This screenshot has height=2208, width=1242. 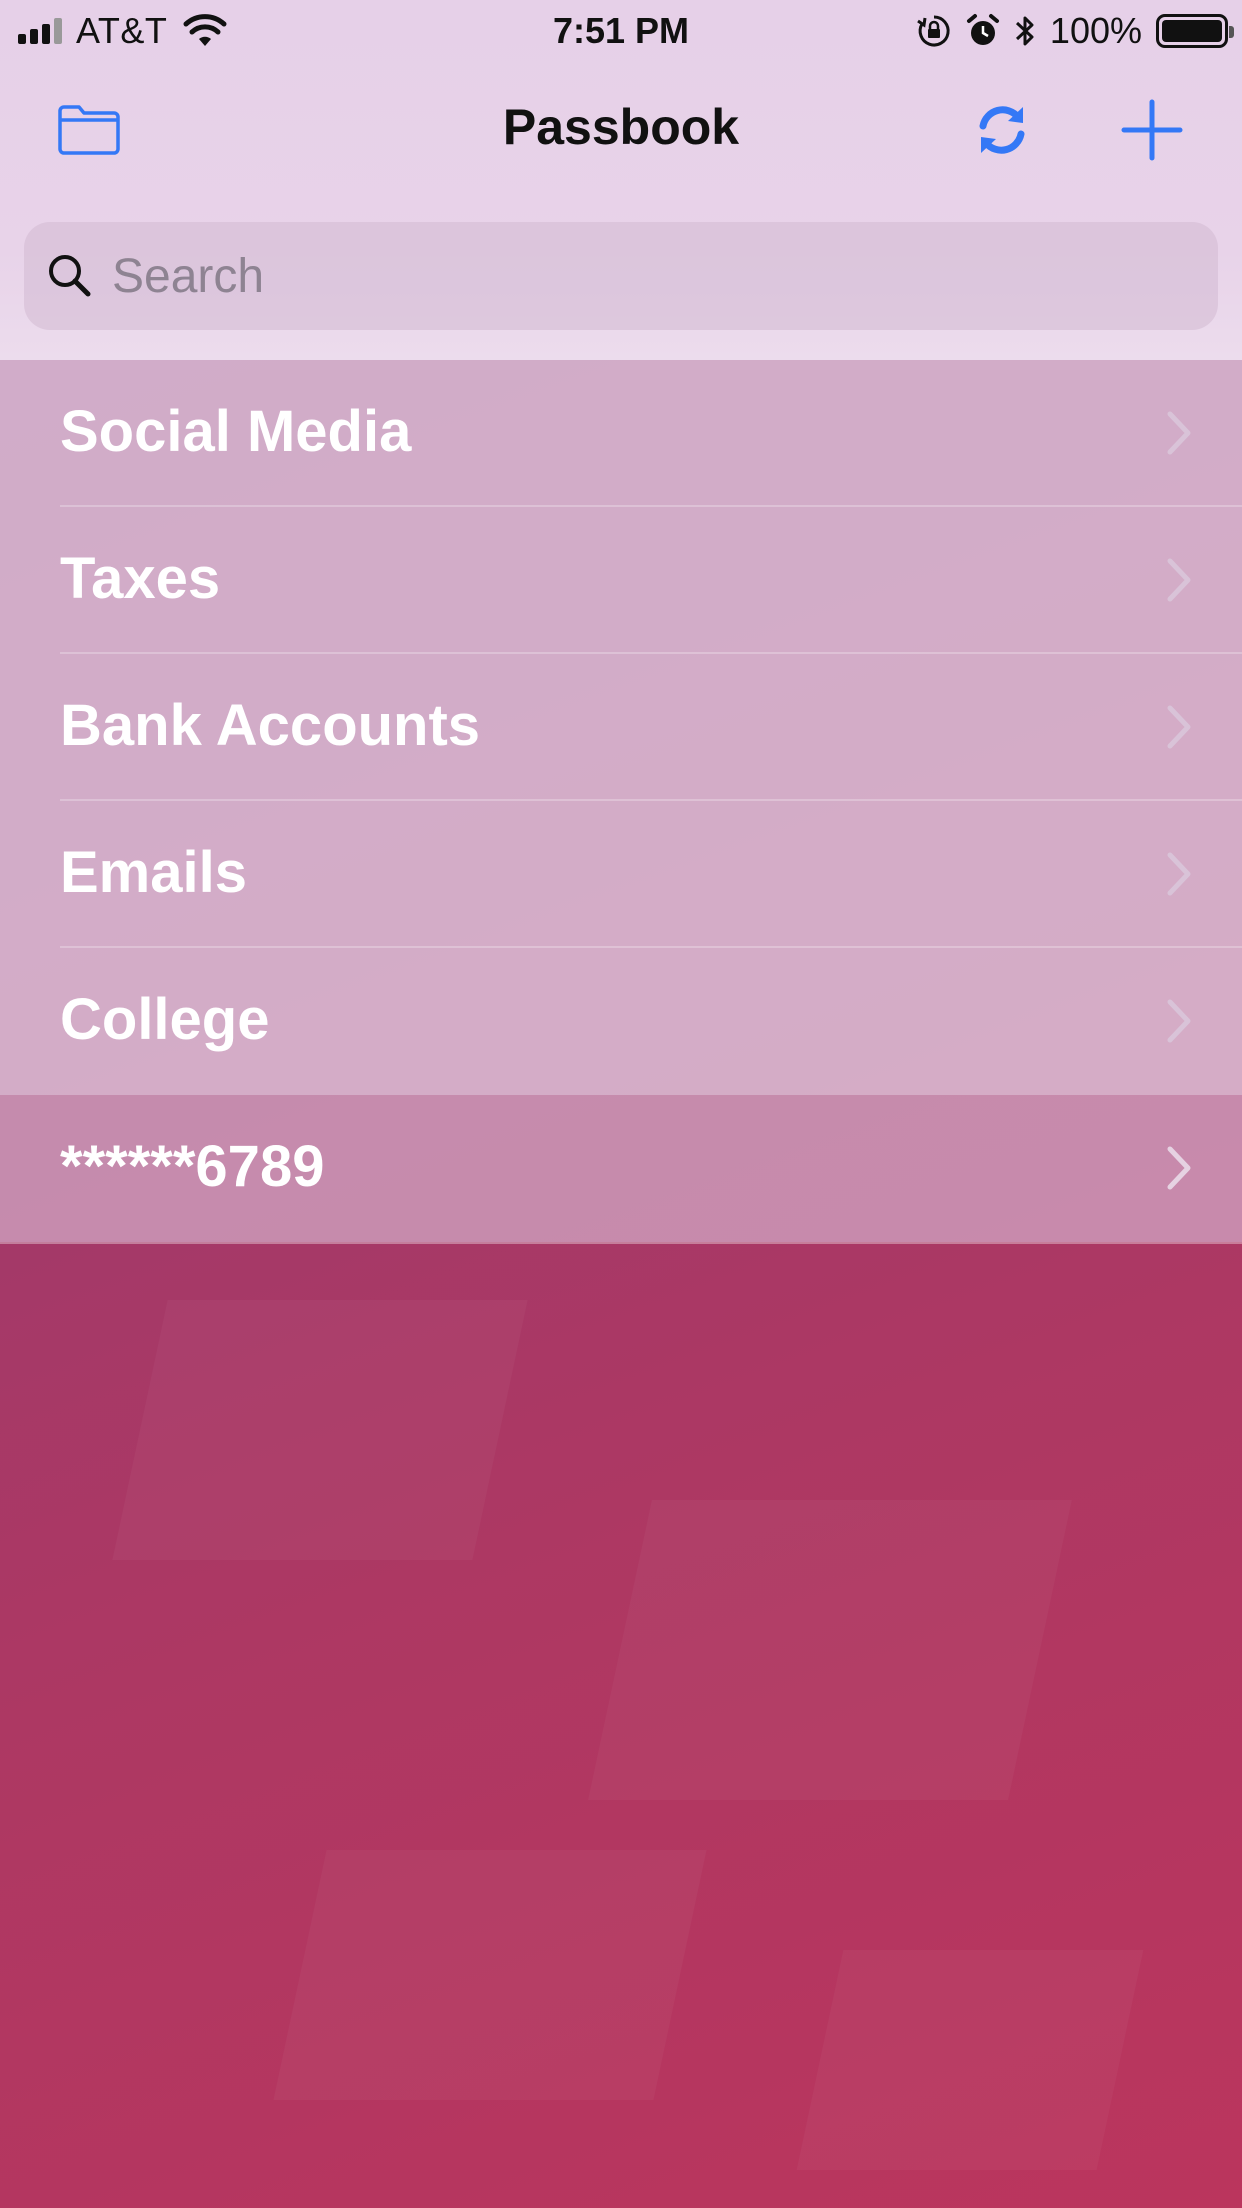 I want to click on orientation-lock-icon, so click(x=933, y=31).